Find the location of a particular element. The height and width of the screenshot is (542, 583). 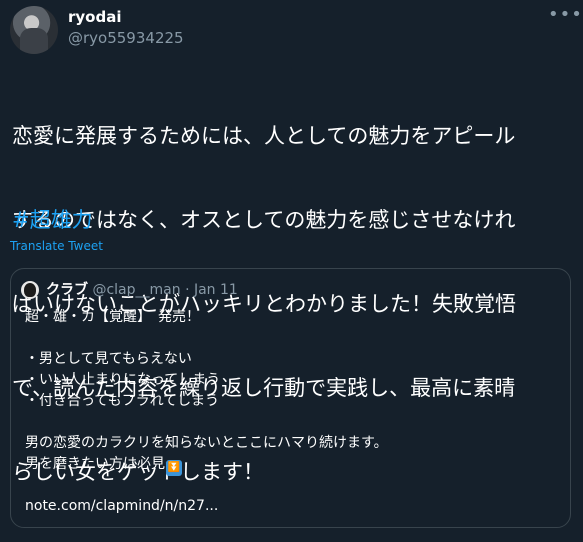

quoted-author-handle: @clap__man is located at coordinates (136, 290).